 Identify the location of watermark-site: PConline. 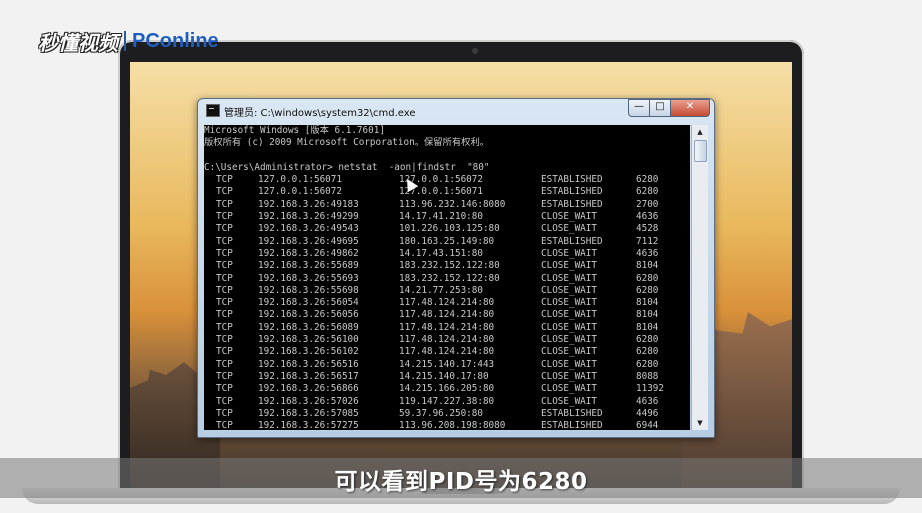
(175, 40).